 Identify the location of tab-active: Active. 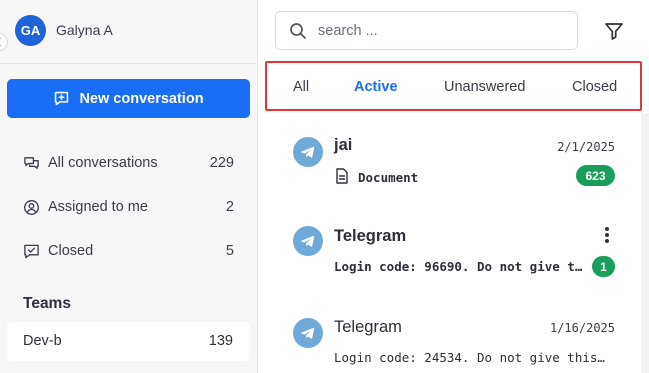
(376, 87).